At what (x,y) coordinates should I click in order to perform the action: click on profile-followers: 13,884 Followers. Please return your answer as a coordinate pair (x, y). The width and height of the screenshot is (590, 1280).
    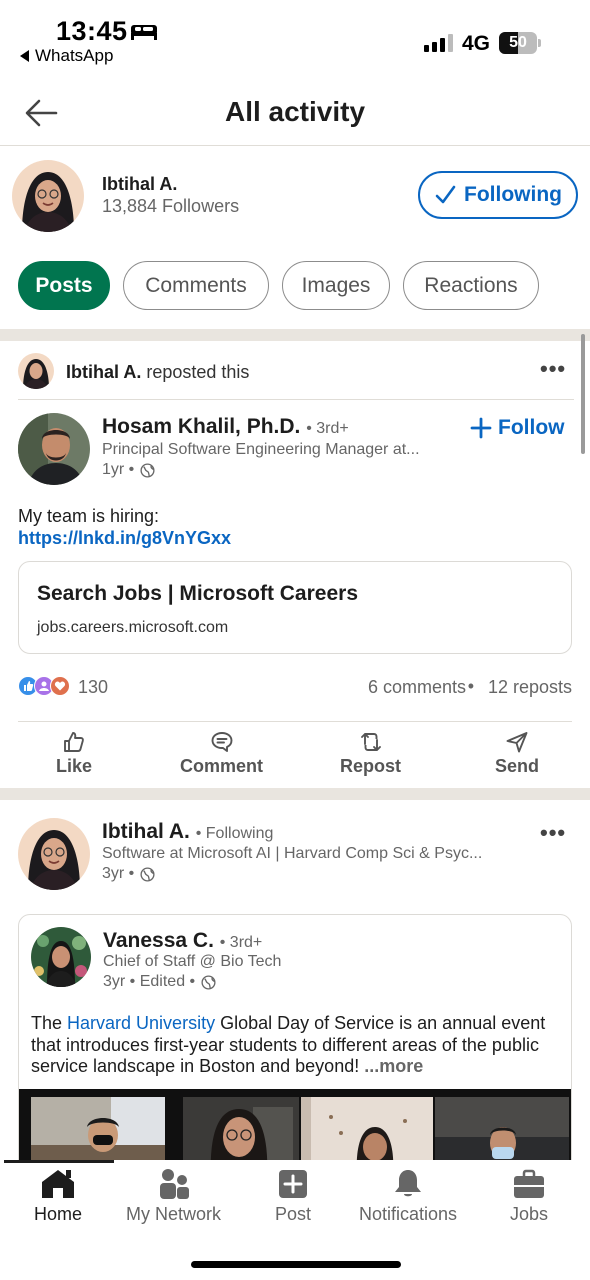
    Looking at the image, I should click on (171, 206).